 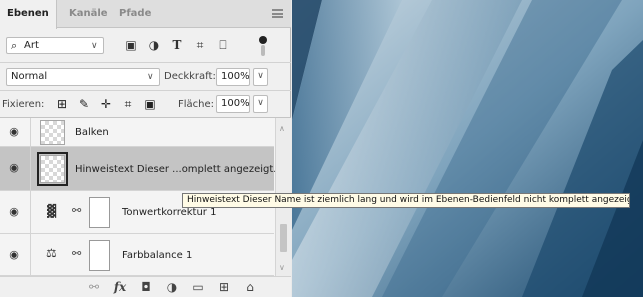 I want to click on fill-label: Fläche:, so click(x=196, y=104).